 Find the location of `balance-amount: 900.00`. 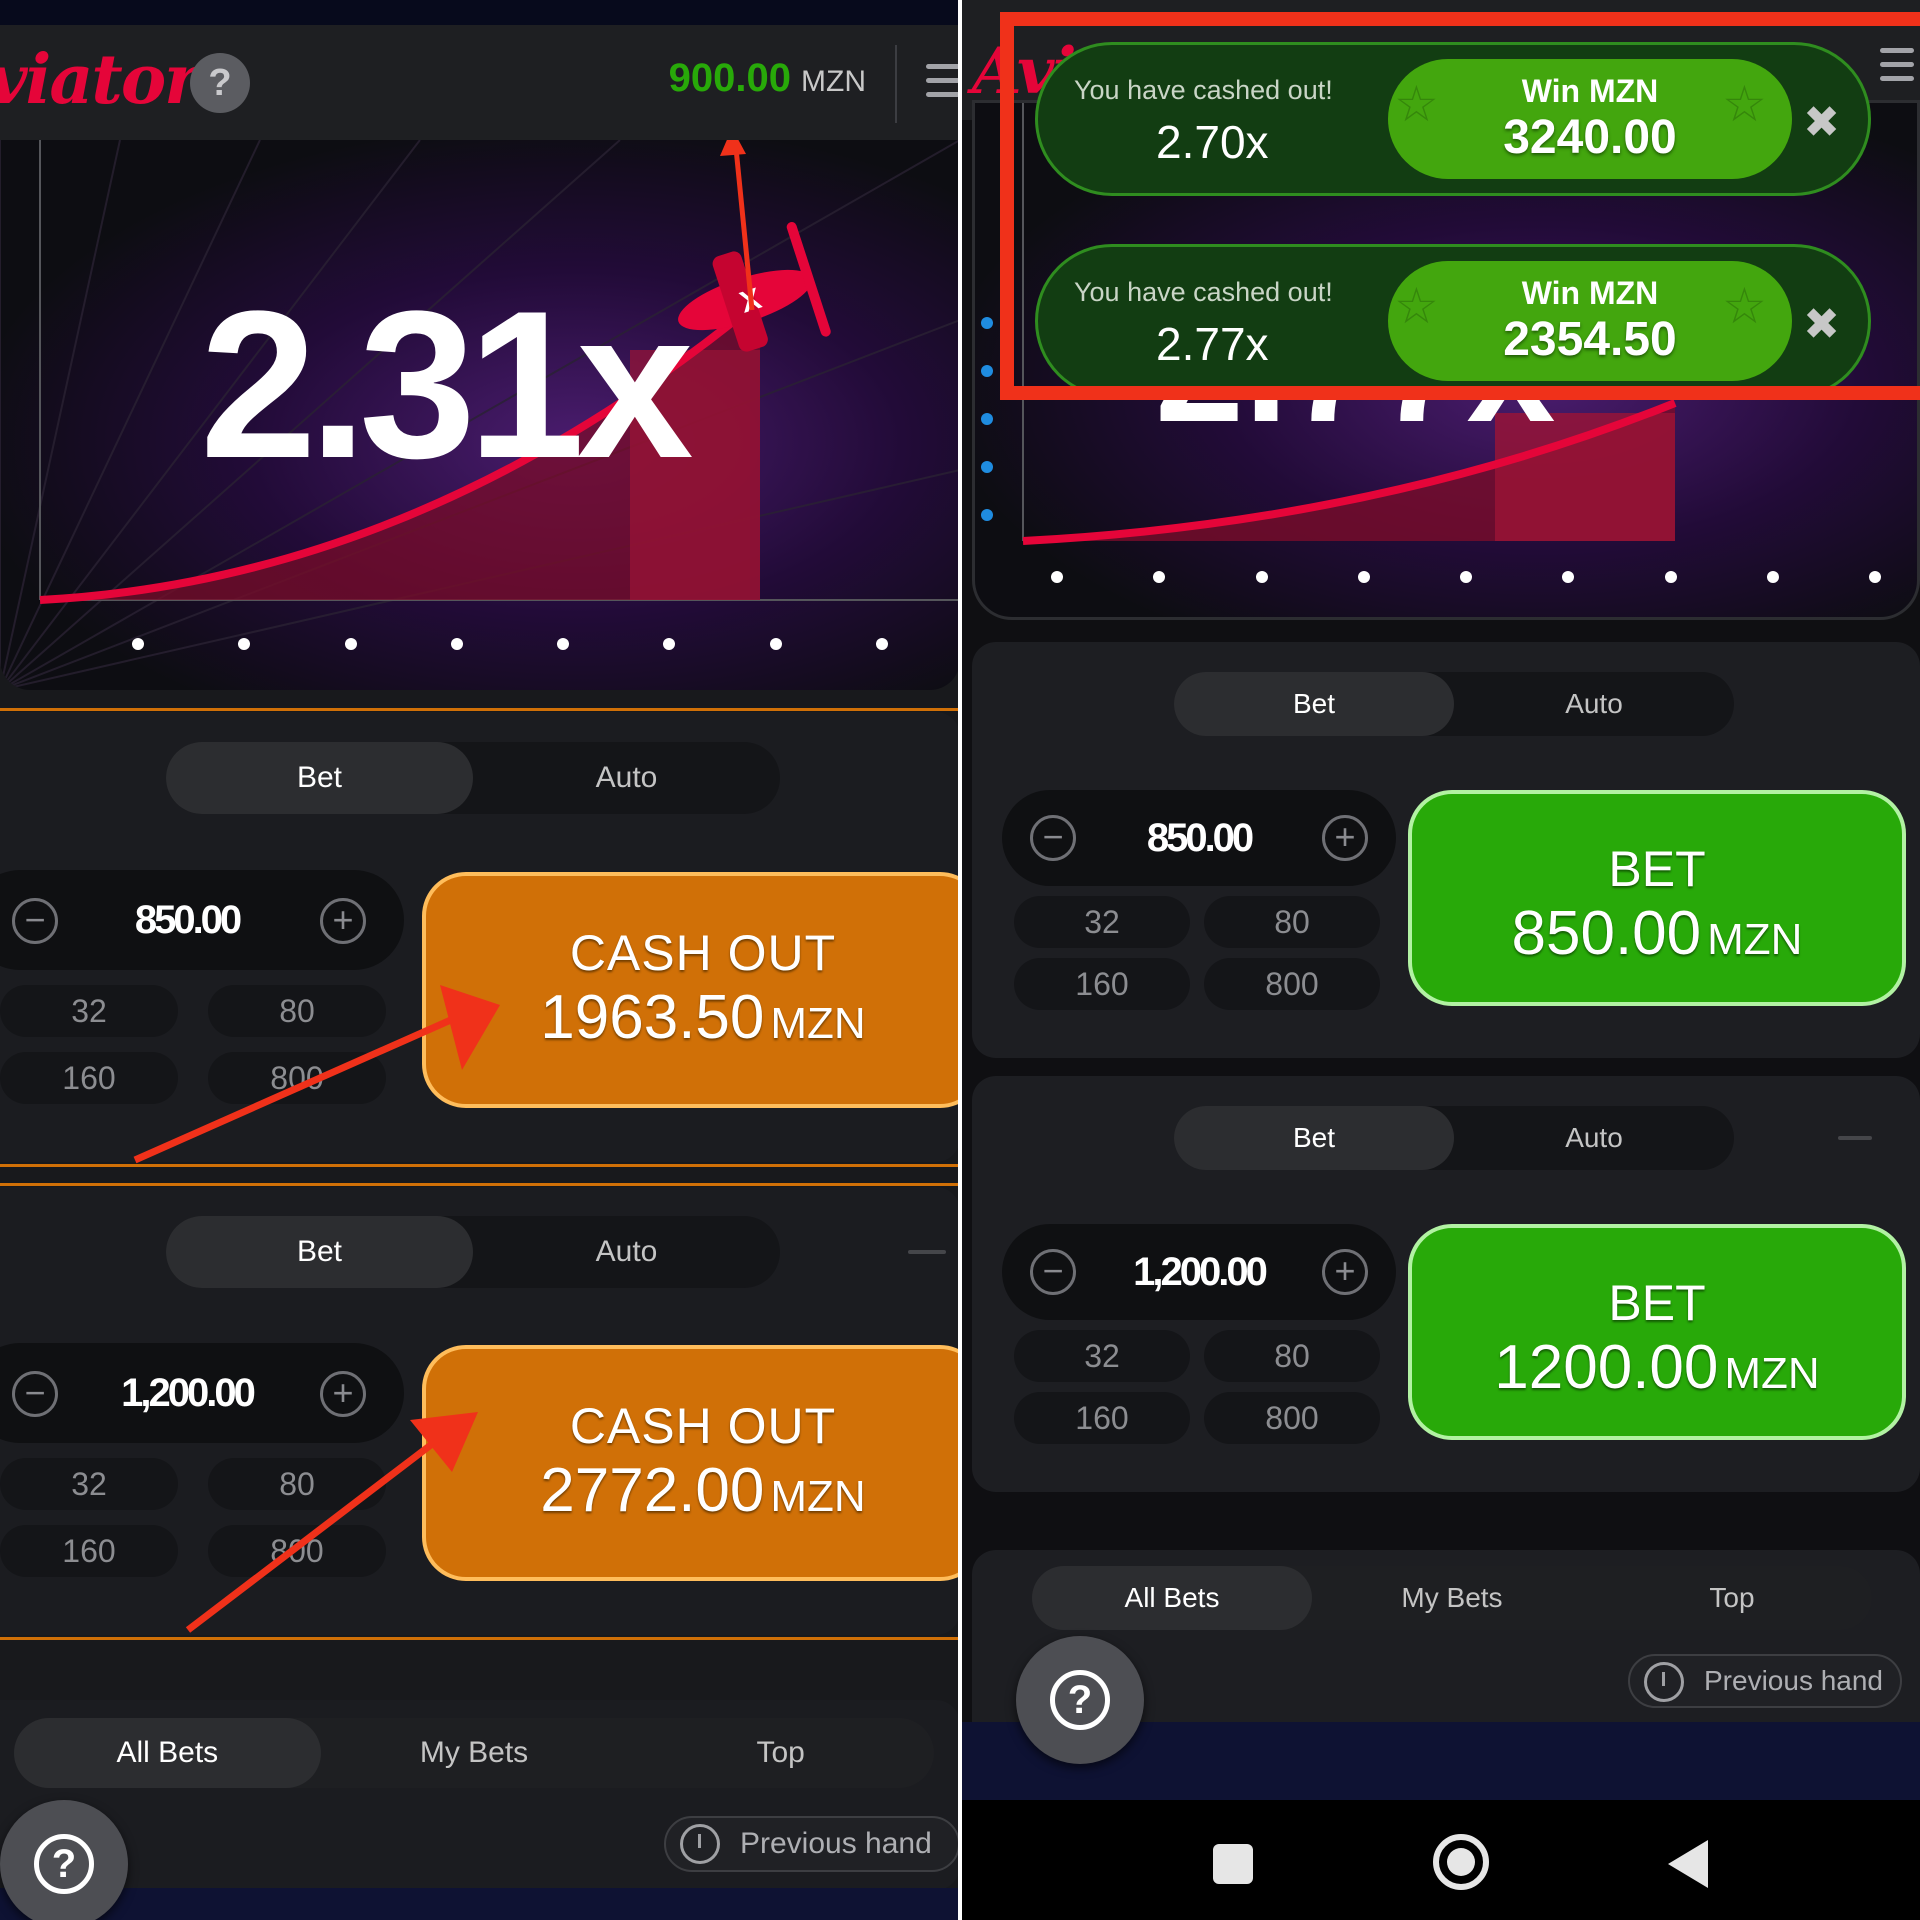

balance-amount: 900.00 is located at coordinates (730, 78).